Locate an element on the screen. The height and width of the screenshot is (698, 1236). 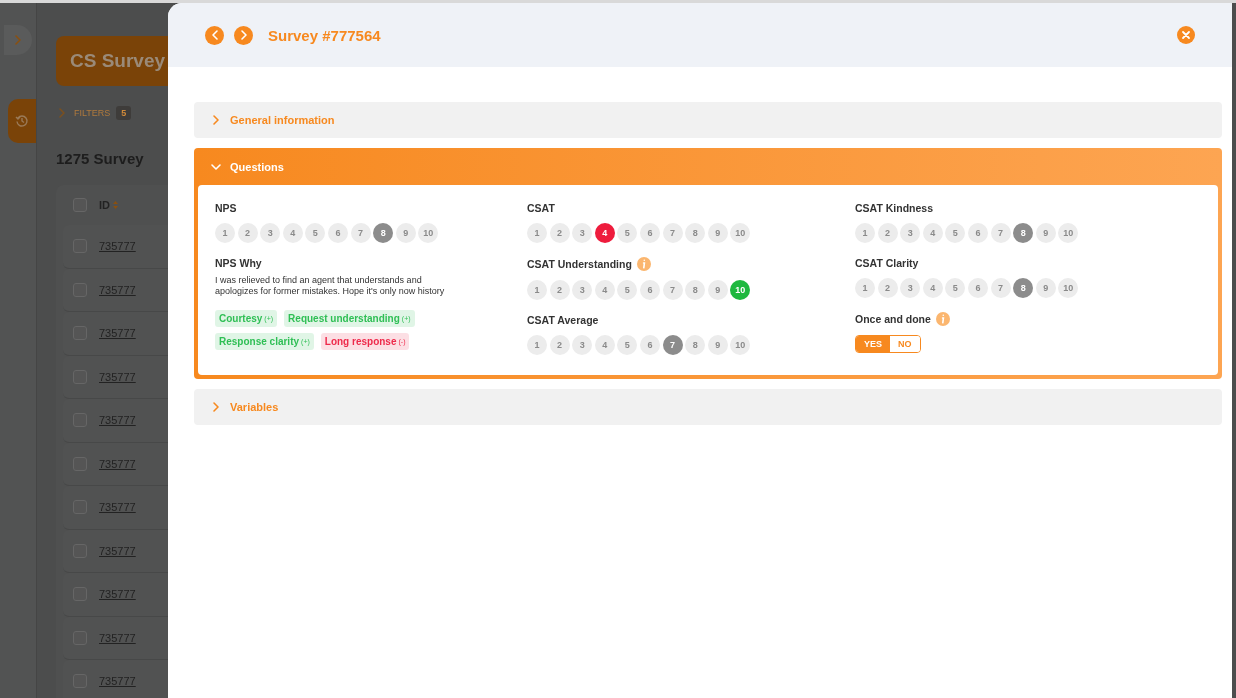
expand-toggle is located at coordinates (18, 40).